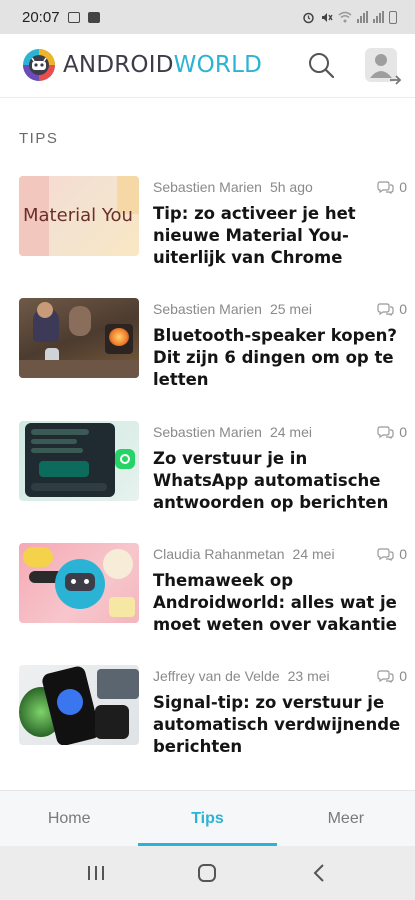  I want to click on status-time: 20:07, so click(41, 17).